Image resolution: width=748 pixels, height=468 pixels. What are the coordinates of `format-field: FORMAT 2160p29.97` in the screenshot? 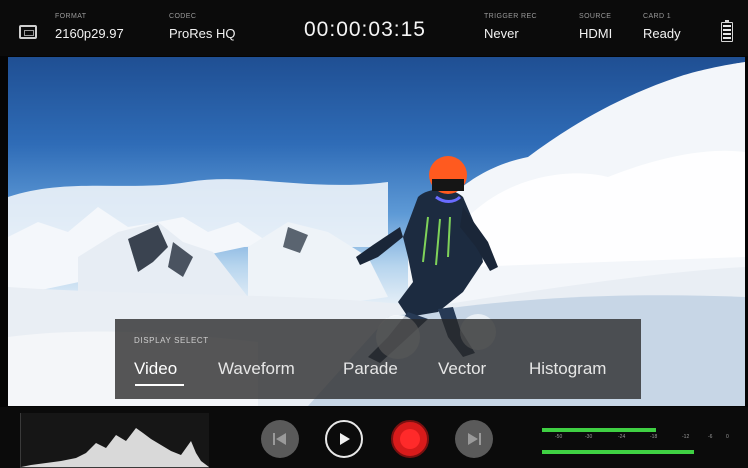 It's located at (89, 27).